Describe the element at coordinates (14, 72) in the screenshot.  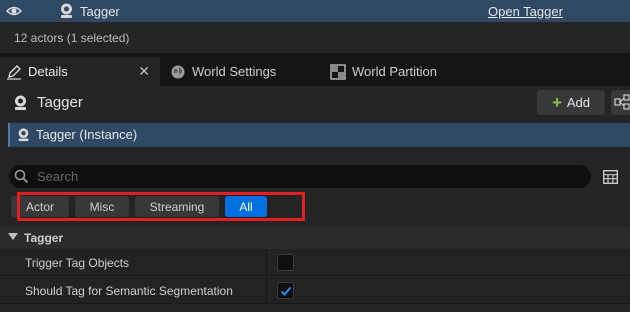
I see `details-pencil-icon` at that location.